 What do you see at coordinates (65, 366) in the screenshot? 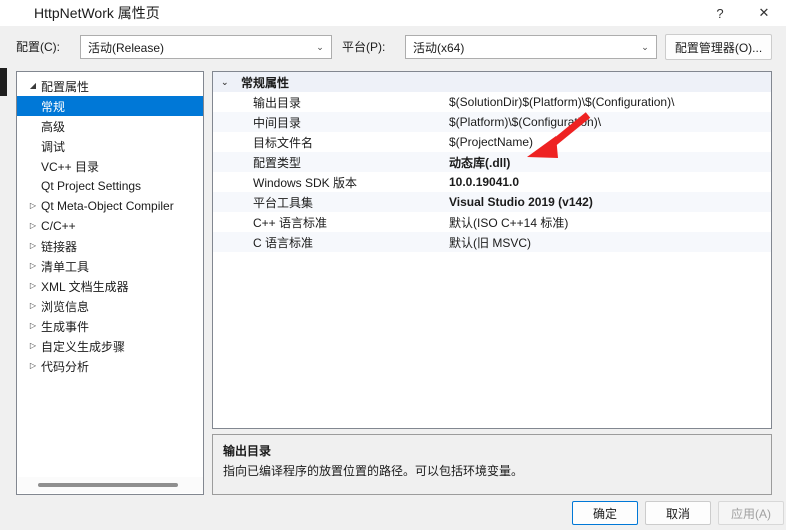
I see `tree-item-label: 代码分析` at bounding box center [65, 366].